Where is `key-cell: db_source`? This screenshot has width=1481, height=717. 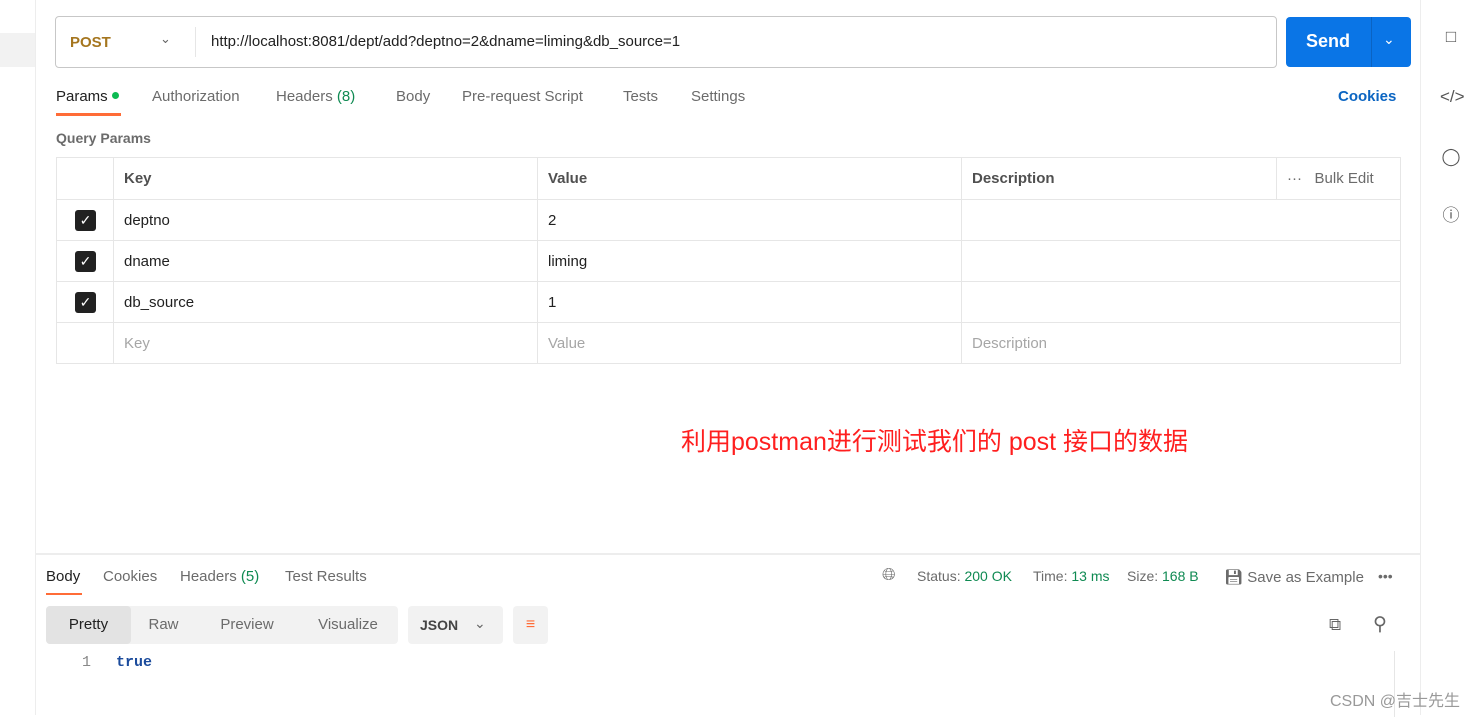
key-cell: db_source is located at coordinates (325, 302).